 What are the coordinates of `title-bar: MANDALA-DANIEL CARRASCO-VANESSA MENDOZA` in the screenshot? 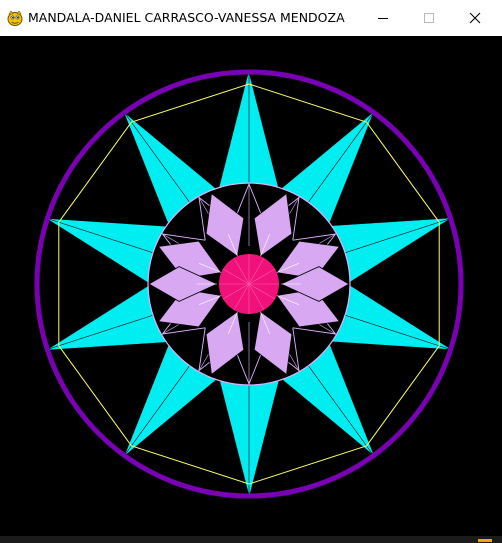 It's located at (251, 18).